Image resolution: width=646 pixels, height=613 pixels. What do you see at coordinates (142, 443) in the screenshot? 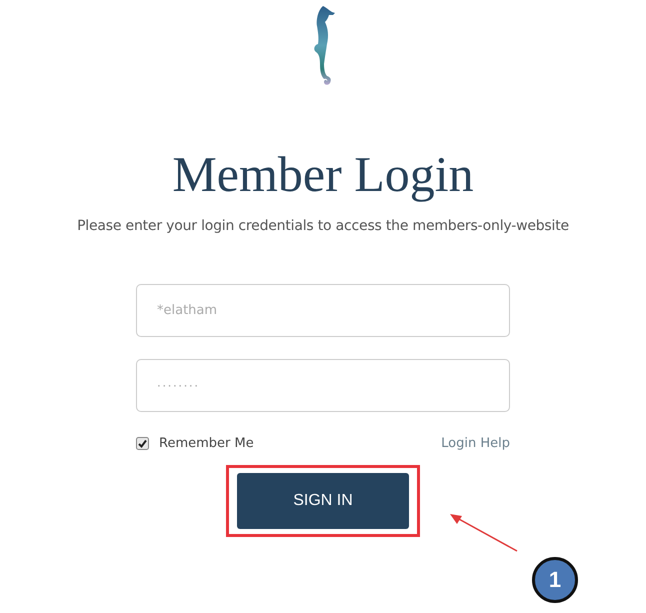
I see `checkbox` at bounding box center [142, 443].